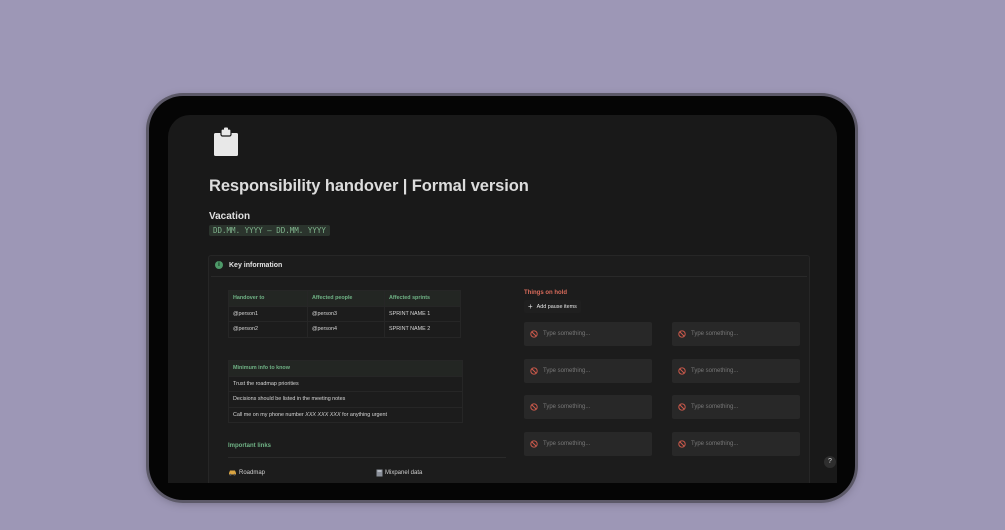 Image resolution: width=1005 pixels, height=530 pixels. What do you see at coordinates (422, 313) in the screenshot?
I see `table-cell: SPRINT NAME 1` at bounding box center [422, 313].